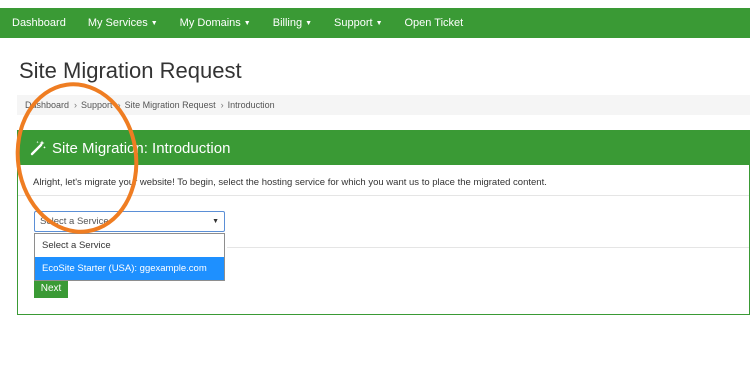 The height and width of the screenshot is (380, 750). I want to click on service-option: Select a Service, so click(129, 245).